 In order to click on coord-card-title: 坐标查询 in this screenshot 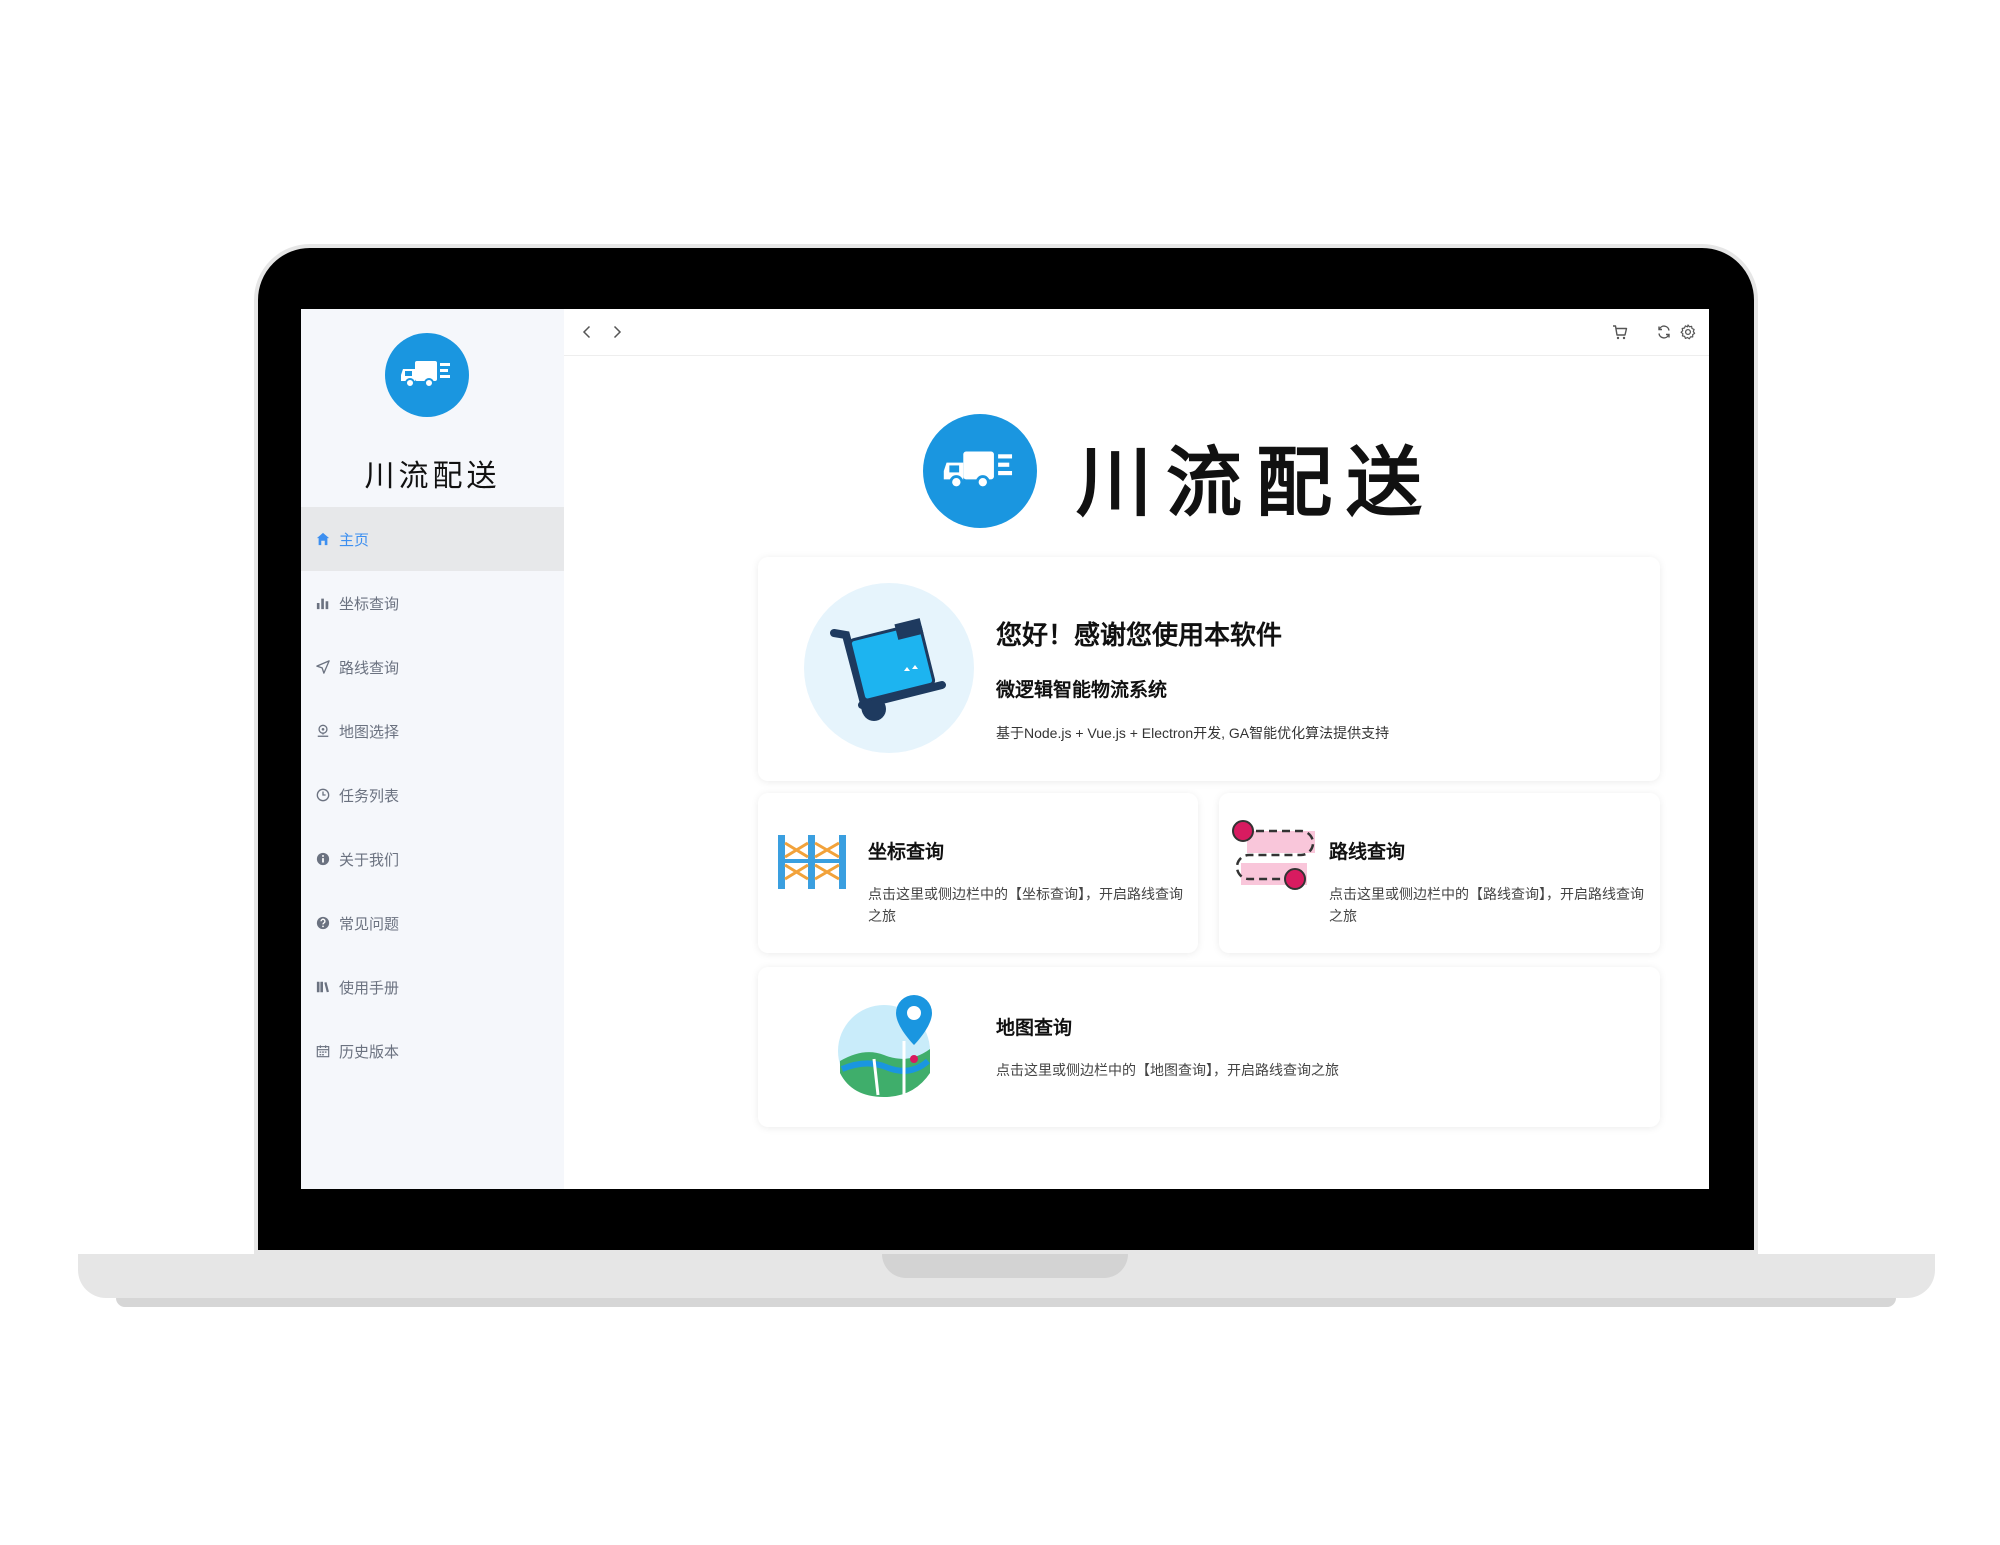, I will do `click(906, 852)`.